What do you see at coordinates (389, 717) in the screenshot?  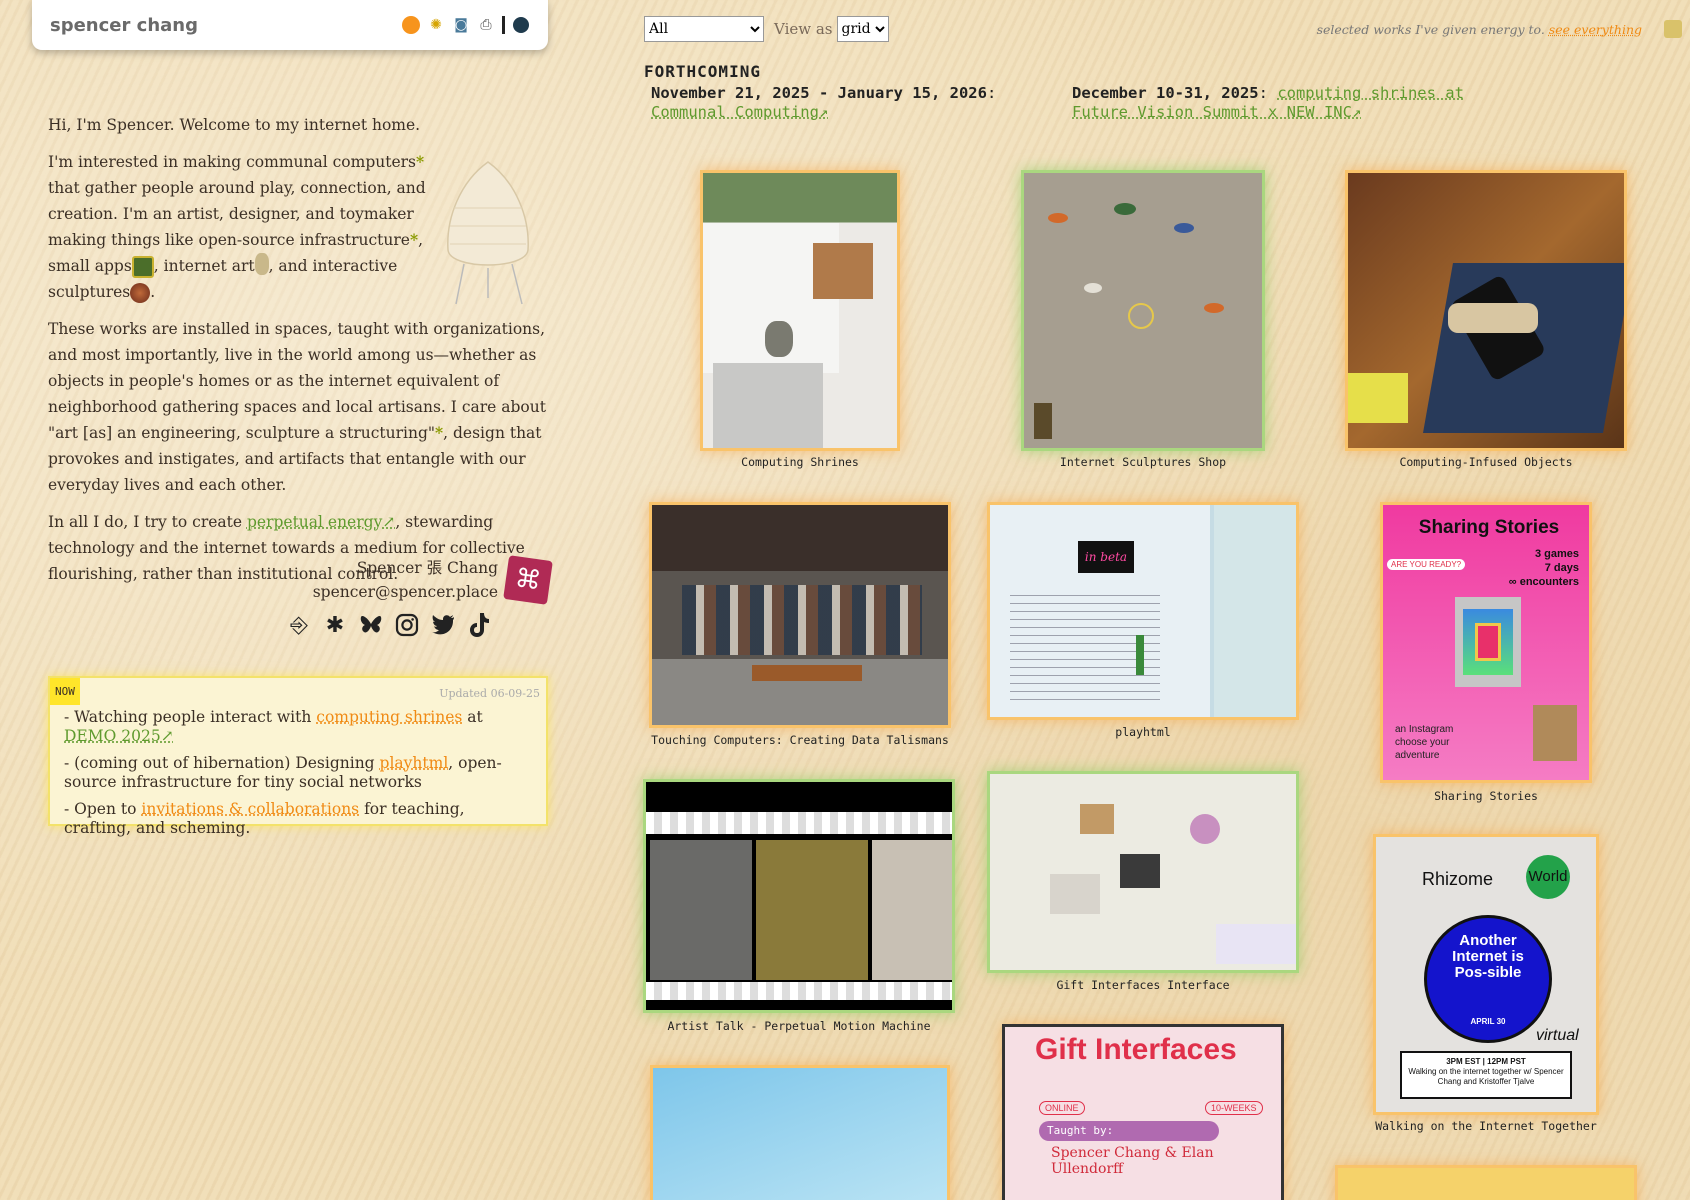 I see `computing-shrines-link: computing shrines` at bounding box center [389, 717].